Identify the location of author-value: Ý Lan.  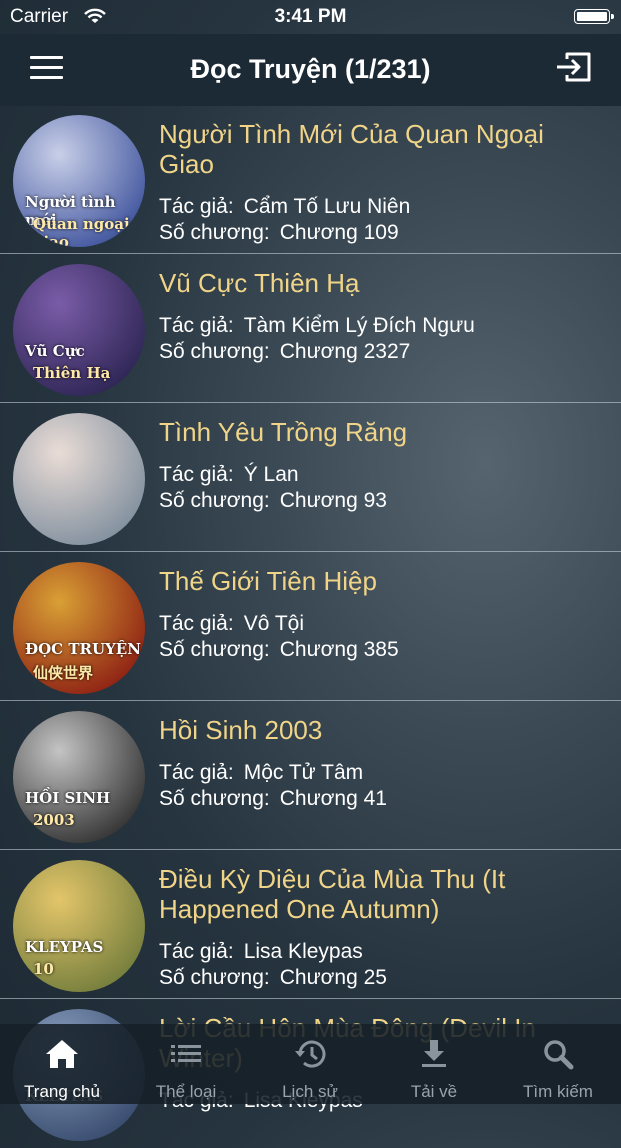
(271, 474).